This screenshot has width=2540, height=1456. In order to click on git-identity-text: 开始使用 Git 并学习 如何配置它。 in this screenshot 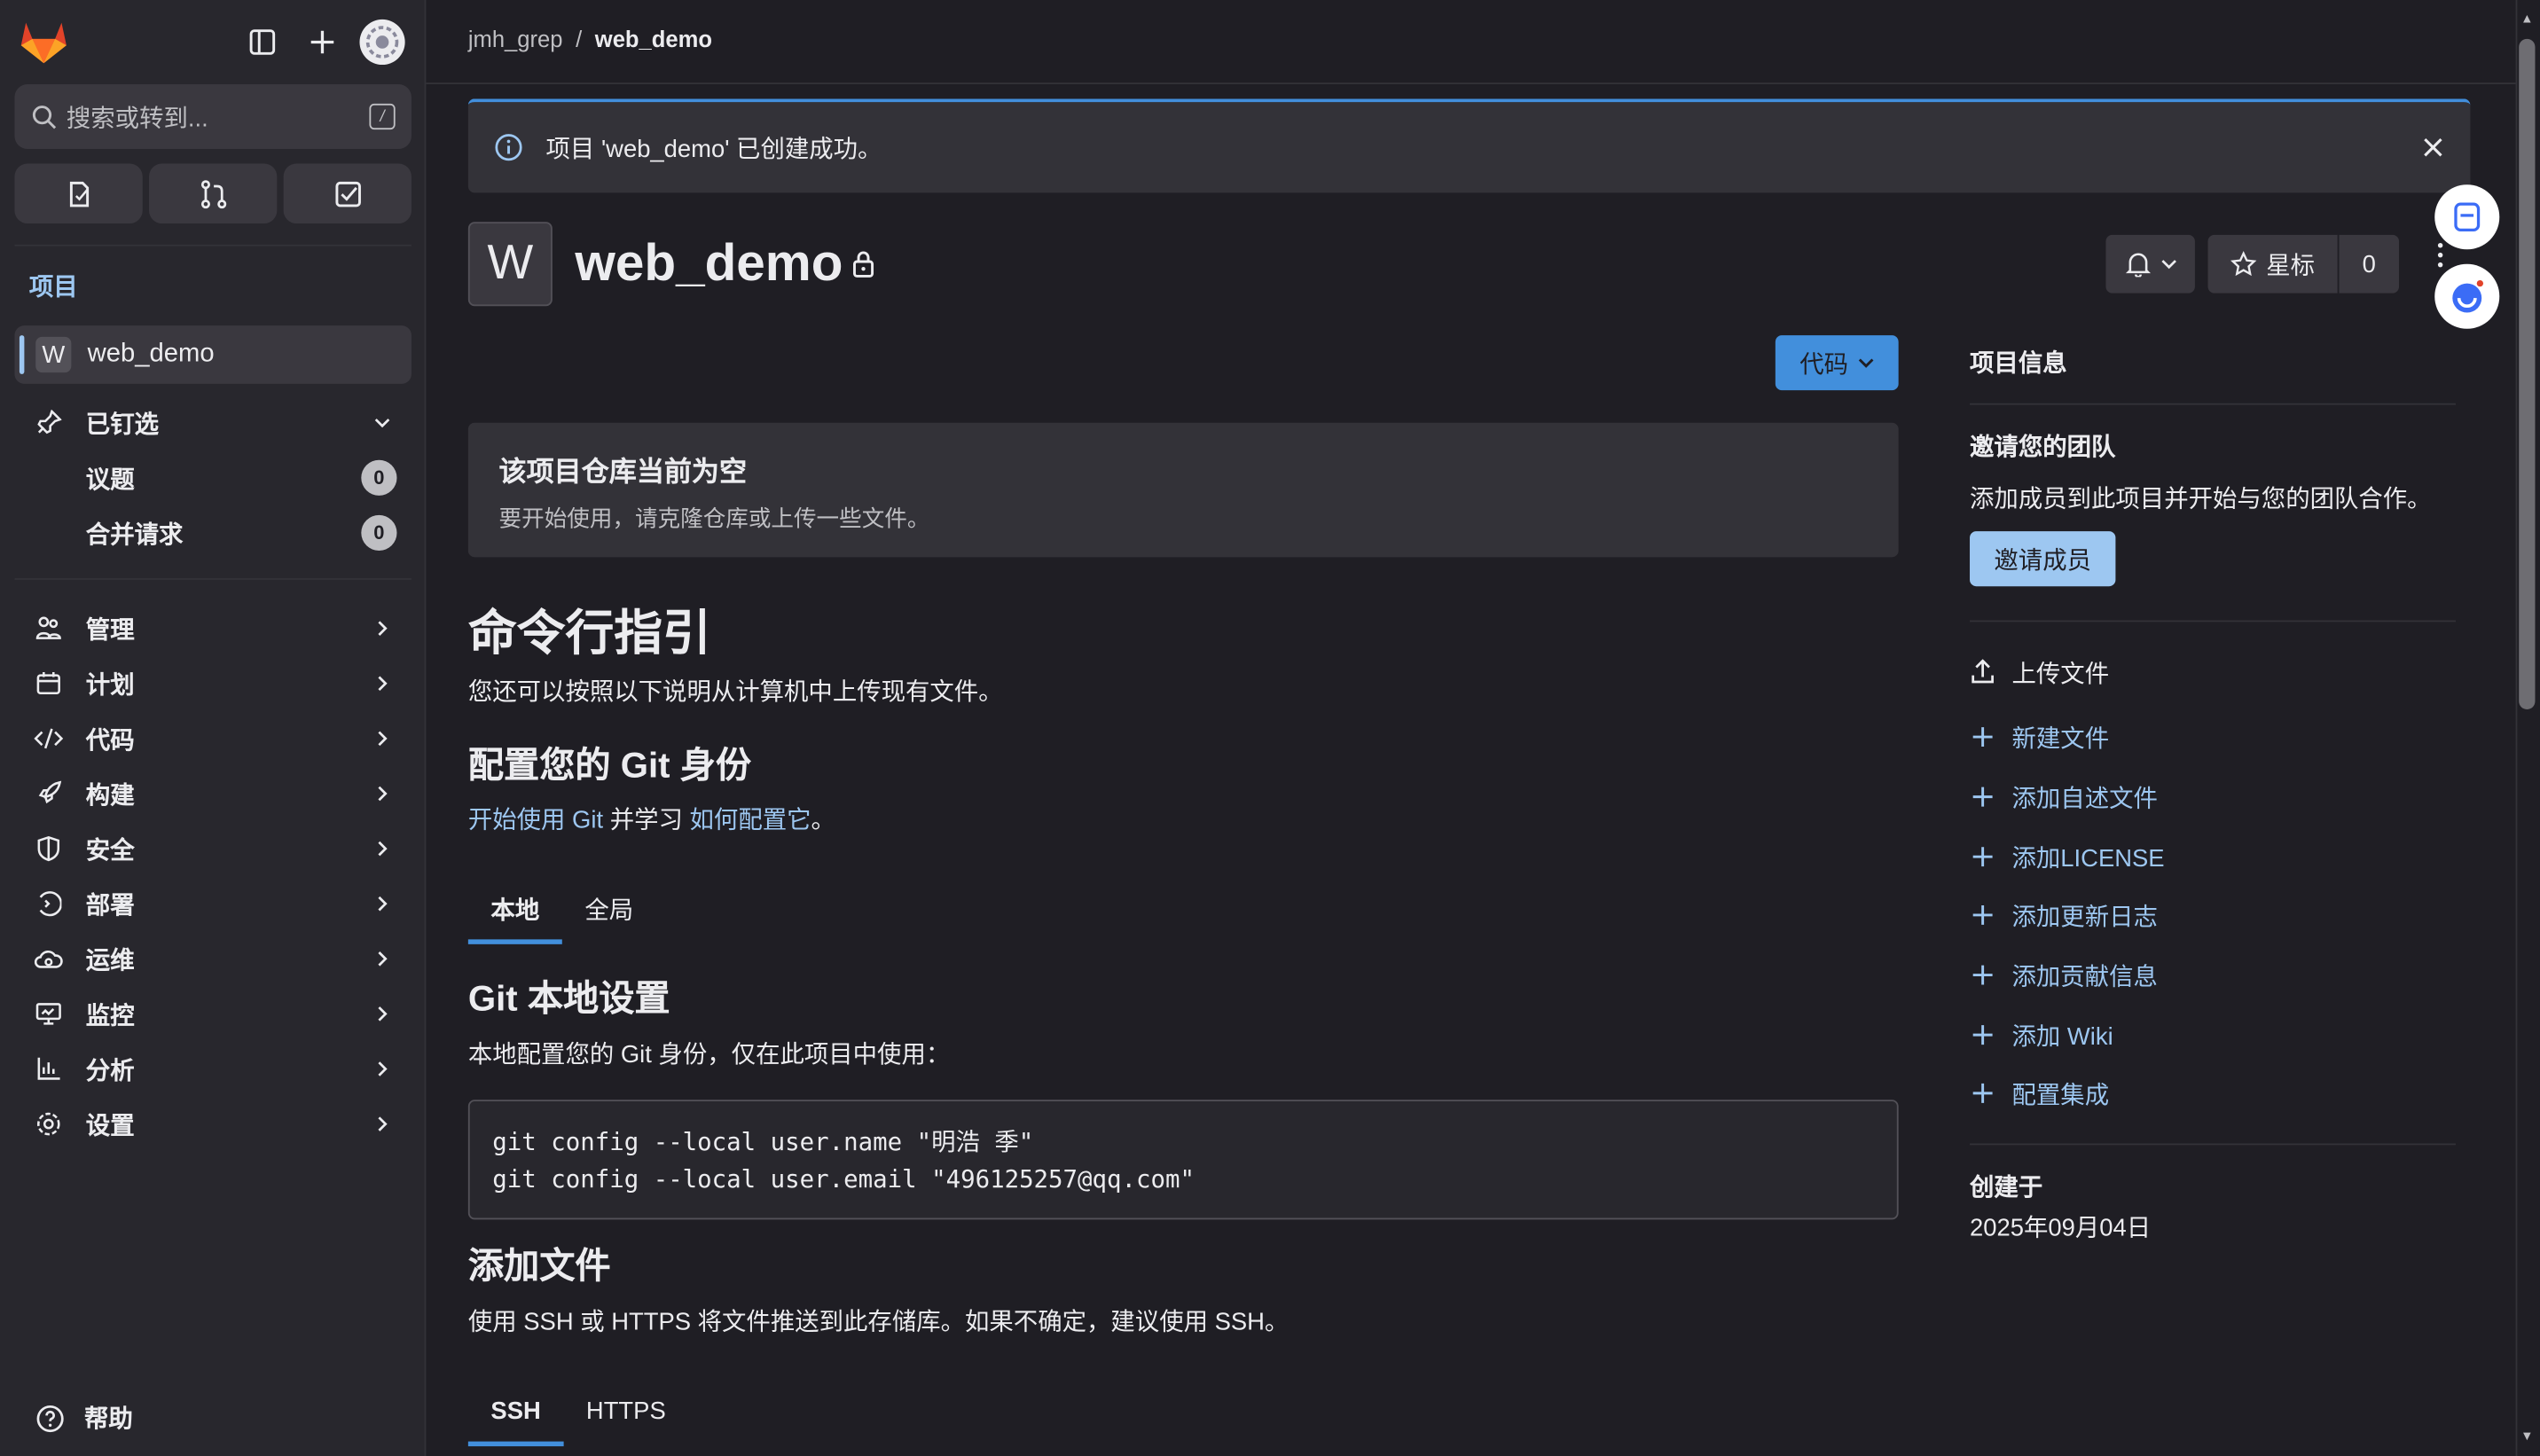, I will do `click(651, 818)`.